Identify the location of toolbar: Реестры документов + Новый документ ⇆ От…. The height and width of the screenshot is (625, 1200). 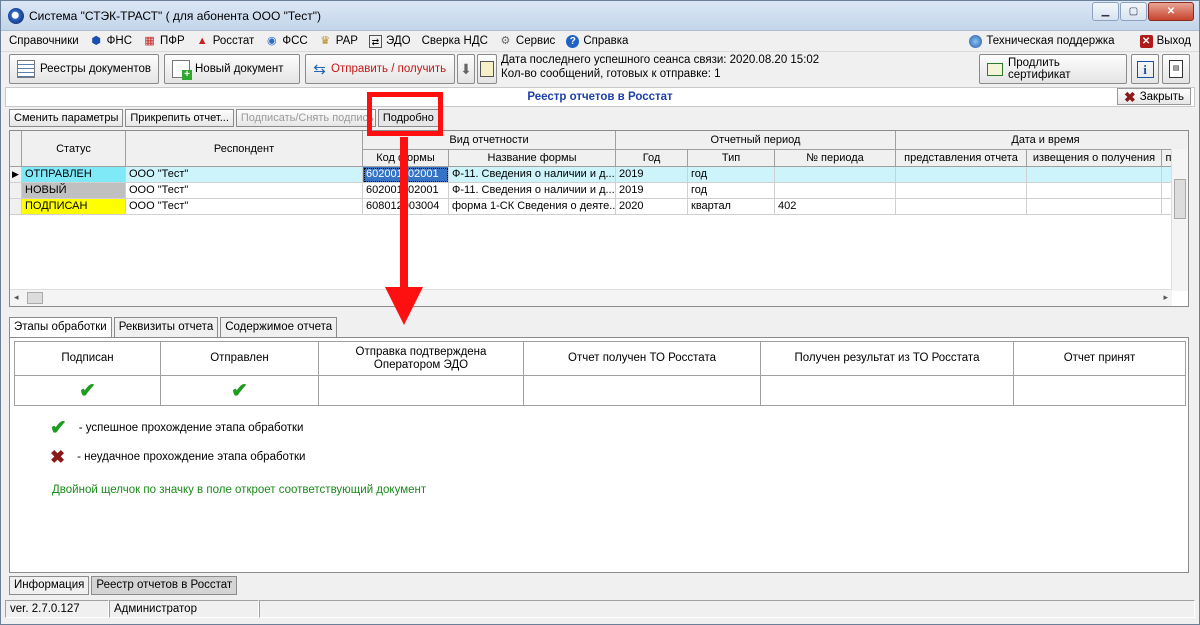
(600, 68).